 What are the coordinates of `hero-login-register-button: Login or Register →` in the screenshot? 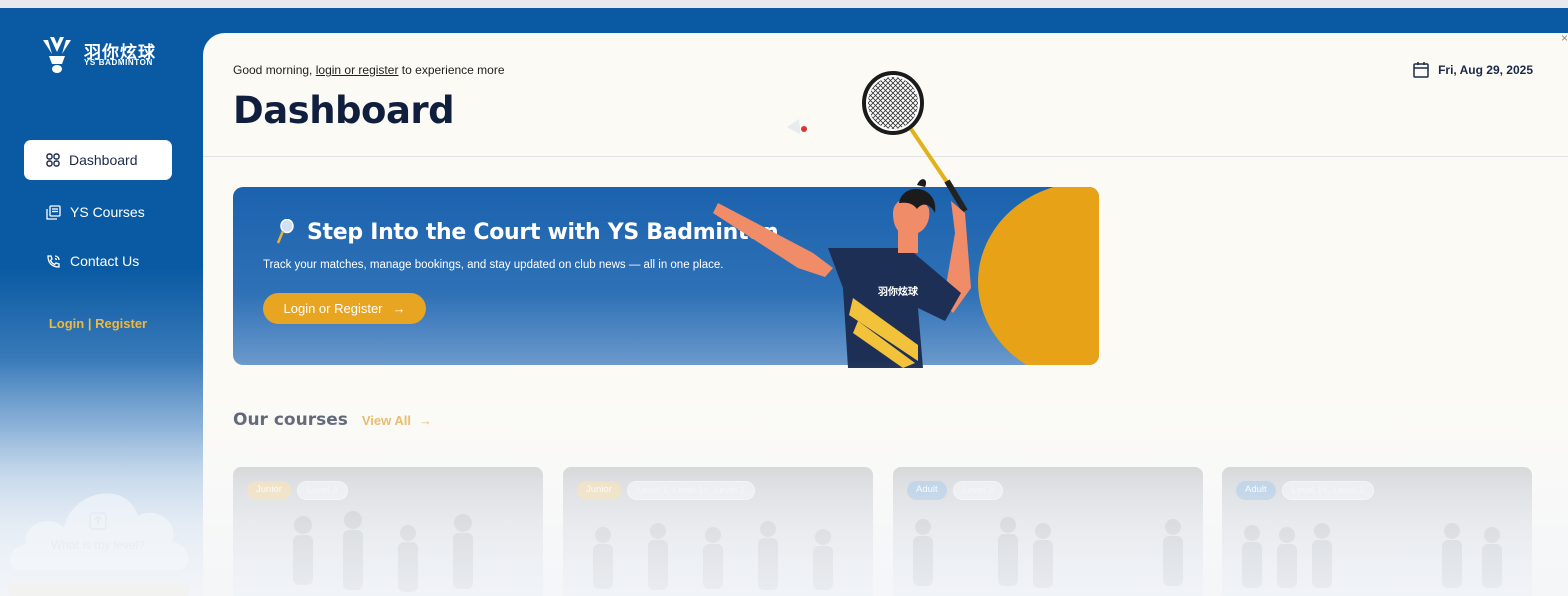 It's located at (344, 308).